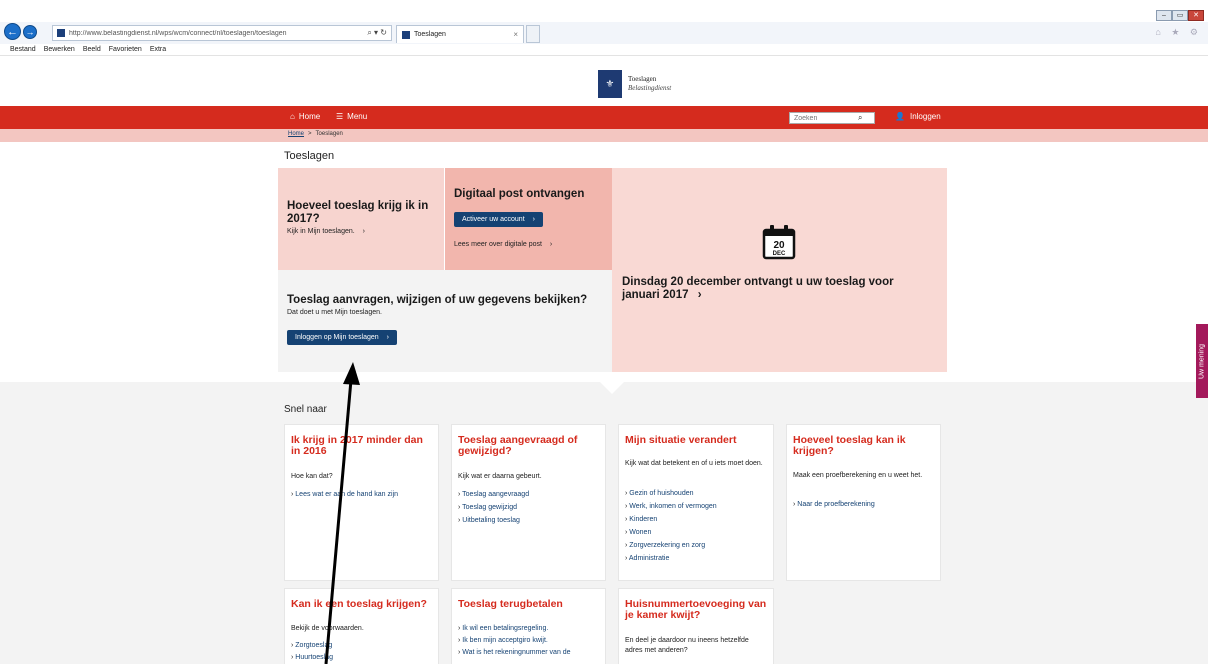 Image resolution: width=1208 pixels, height=664 pixels. I want to click on list-item: Ik wil een betalingsregeling., so click(529, 629).